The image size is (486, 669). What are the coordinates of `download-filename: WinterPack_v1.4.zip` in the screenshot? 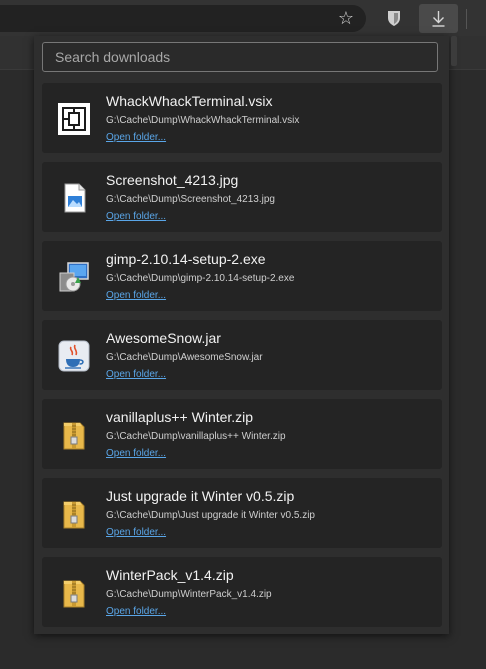 It's located at (170, 575).